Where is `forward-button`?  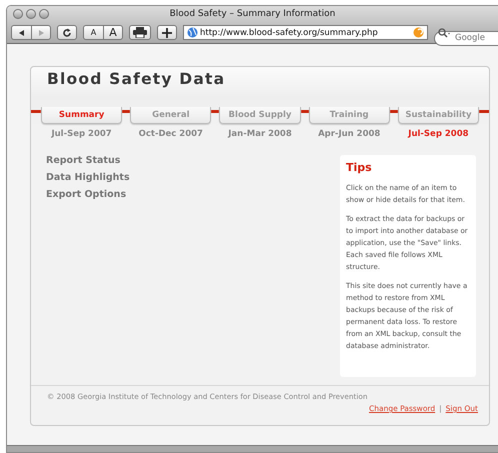
forward-button is located at coordinates (41, 32).